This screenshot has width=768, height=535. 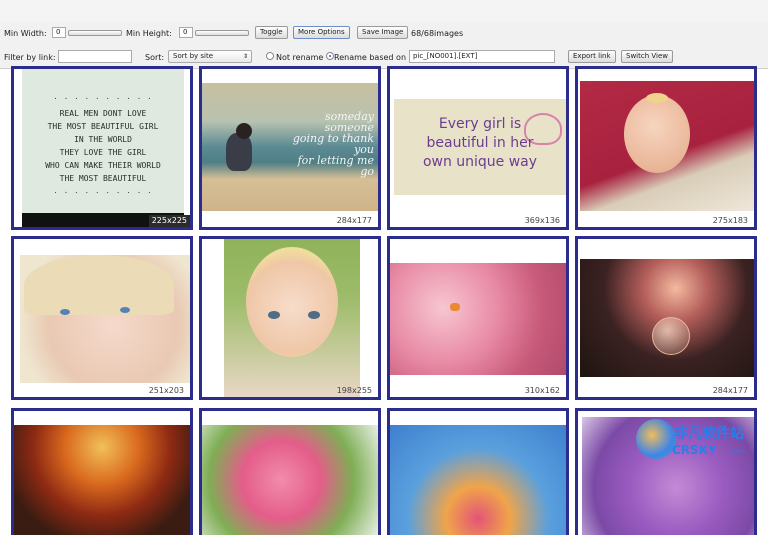 I want to click on image-dimensions: 198x255, so click(x=354, y=390).